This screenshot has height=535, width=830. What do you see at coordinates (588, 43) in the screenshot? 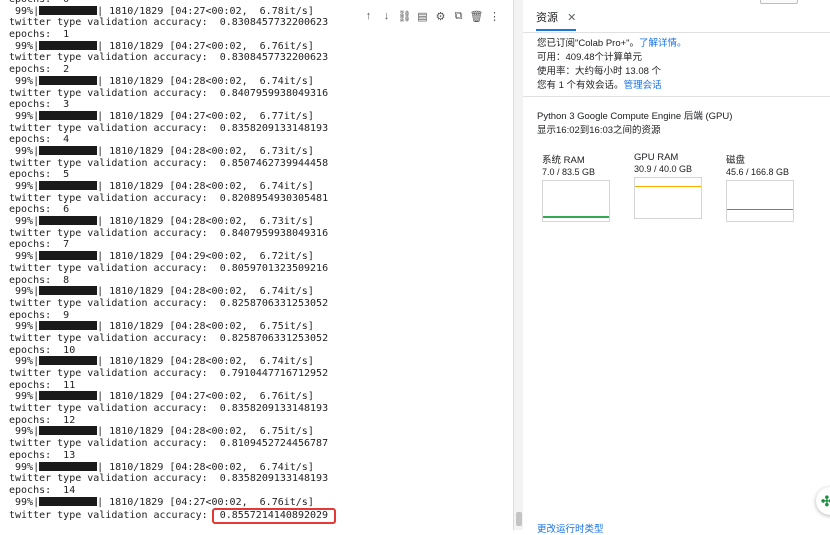
I see `subscription-text: 您已订阅"Colab Pro+"。` at bounding box center [588, 43].